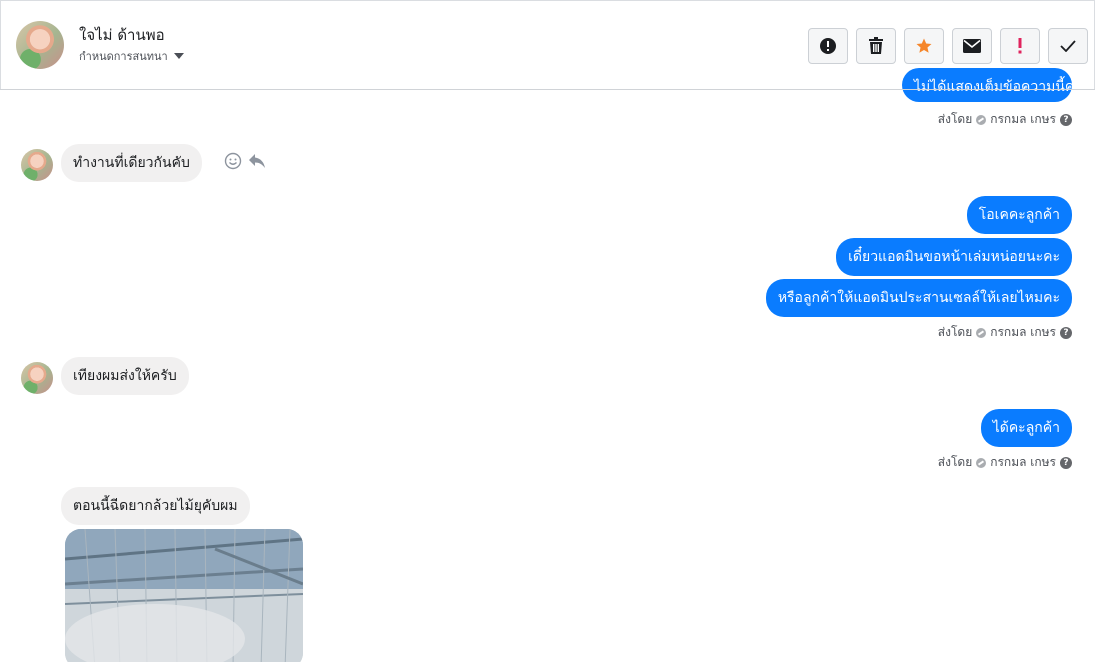 This screenshot has height=662, width=1095. Describe the element at coordinates (948, 46) in the screenshot. I see `conversation-toolbar` at that location.